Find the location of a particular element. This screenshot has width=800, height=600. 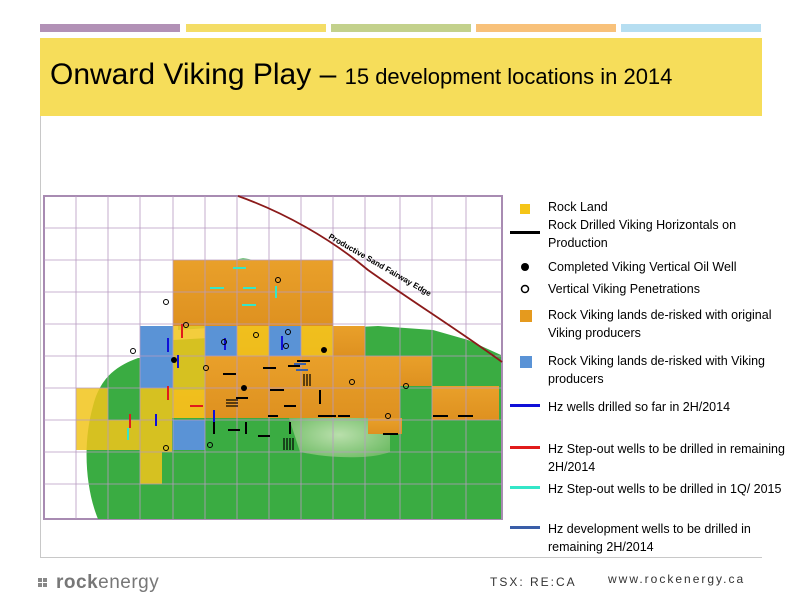

legend-label: Completed Viking Vertical Oil Well is located at coordinates (642, 267).